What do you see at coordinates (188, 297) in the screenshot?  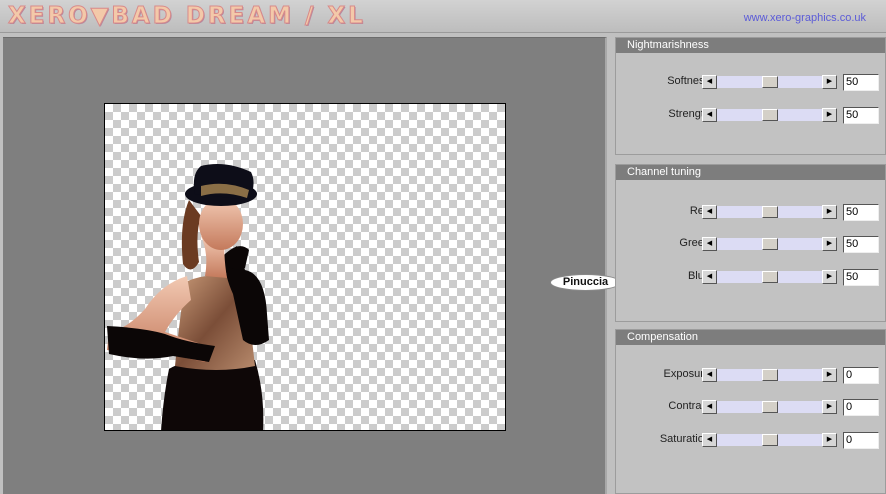 I see `woman-figure-image` at bounding box center [188, 297].